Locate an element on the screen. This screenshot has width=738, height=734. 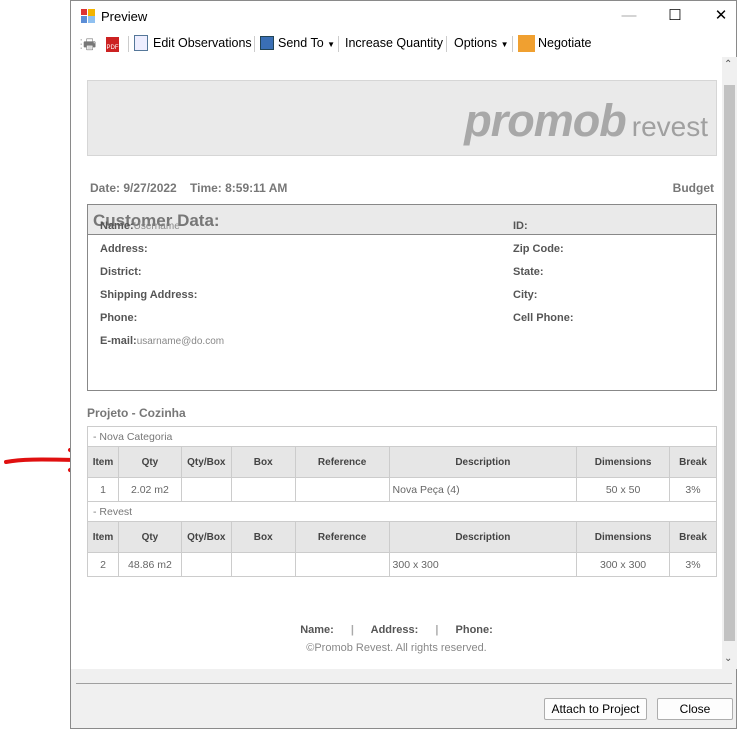
category-label: - Revest is located at coordinates (402, 511).